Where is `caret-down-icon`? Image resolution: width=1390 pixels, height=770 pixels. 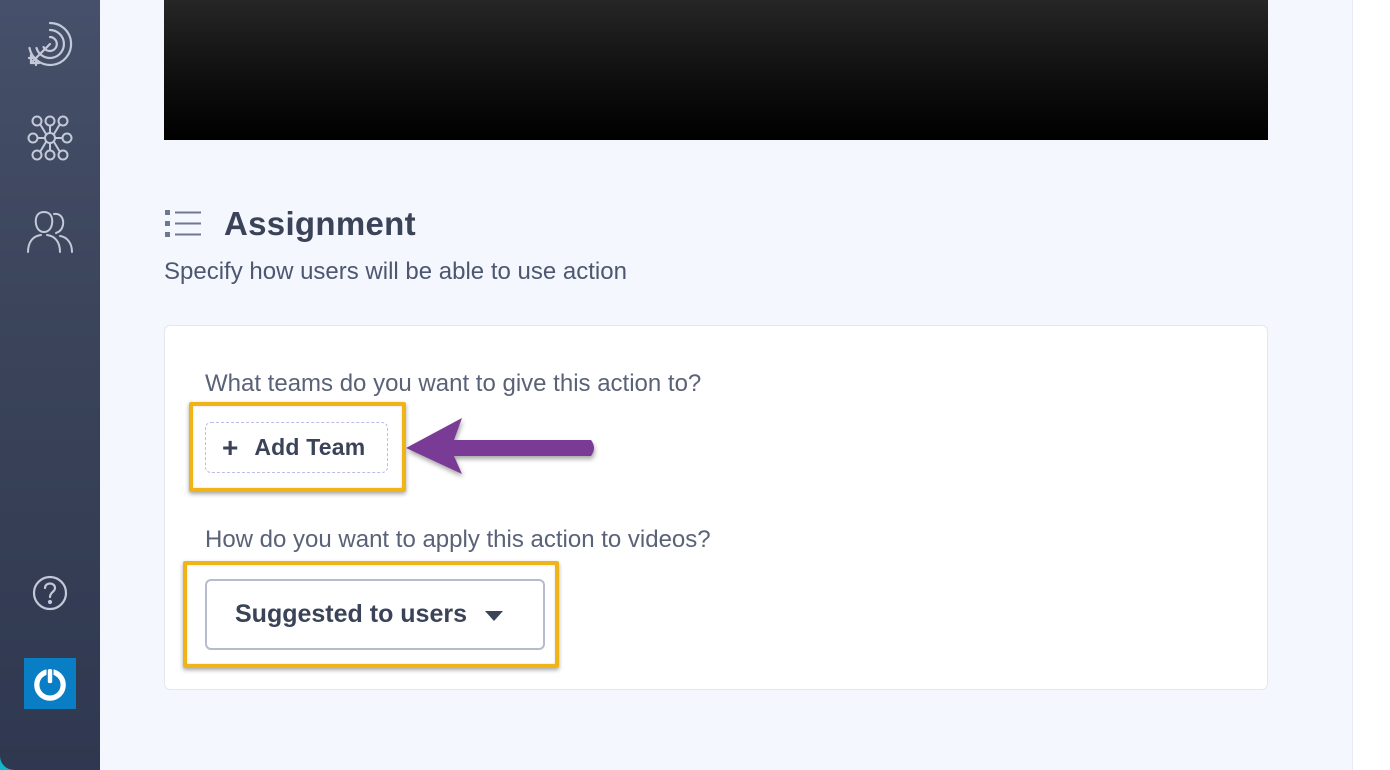 caret-down-icon is located at coordinates (494, 616).